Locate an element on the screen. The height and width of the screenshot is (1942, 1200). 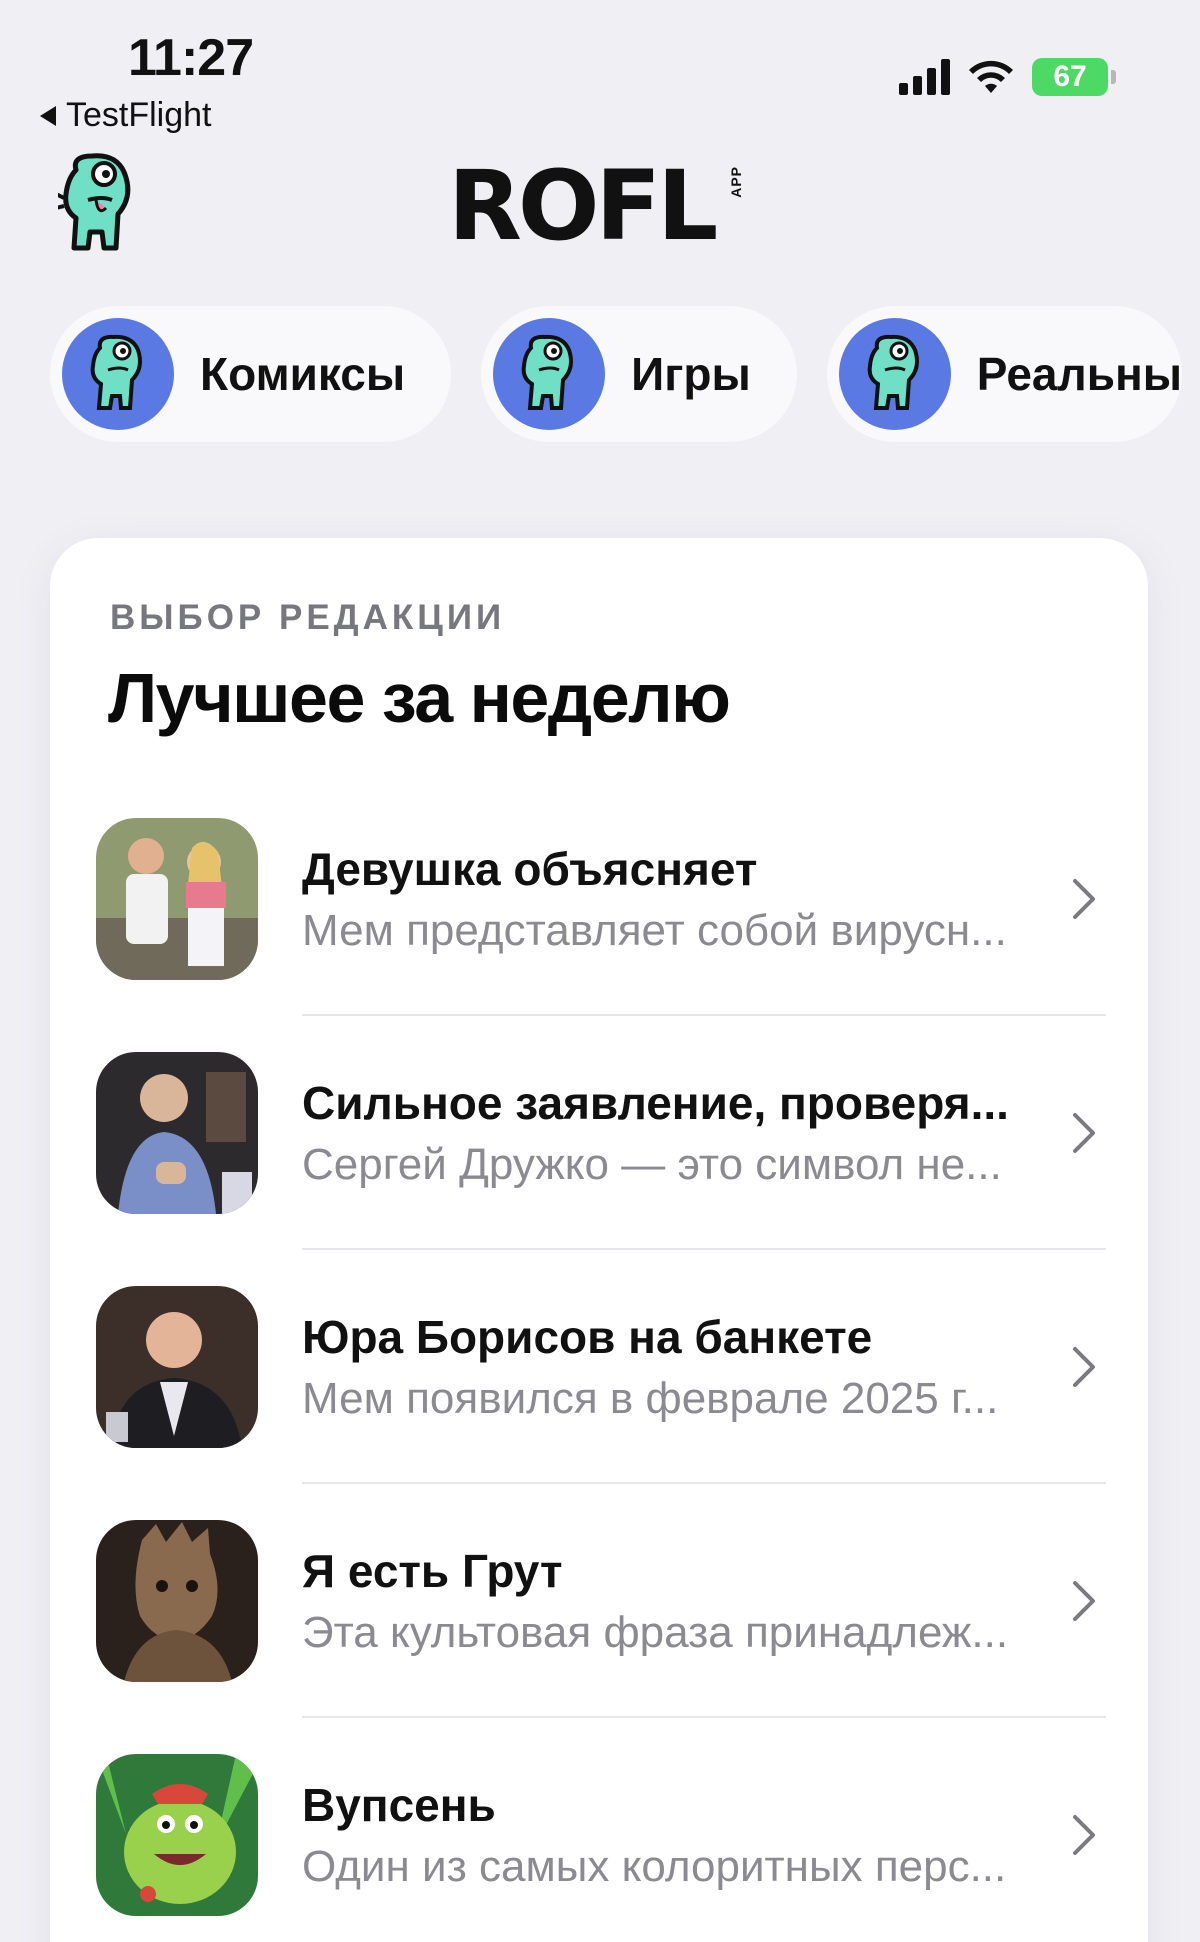
battery-level: 67 is located at coordinates (1070, 76).